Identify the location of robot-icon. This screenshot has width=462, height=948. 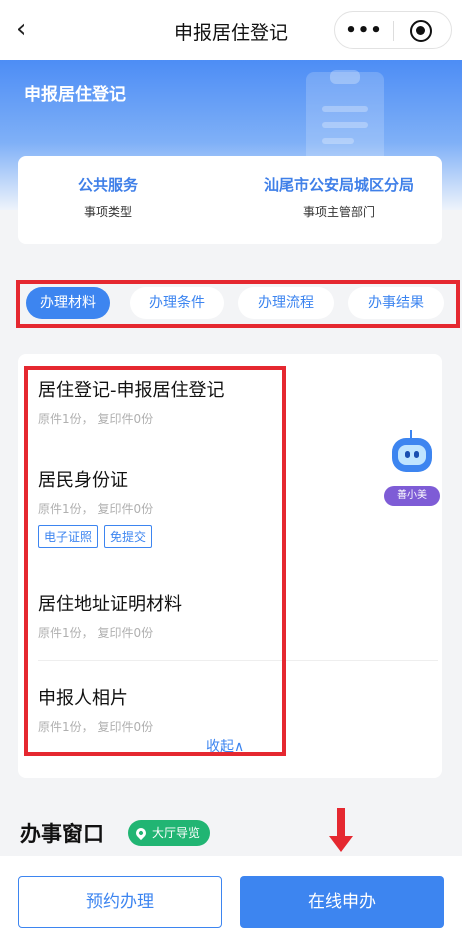
(412, 455).